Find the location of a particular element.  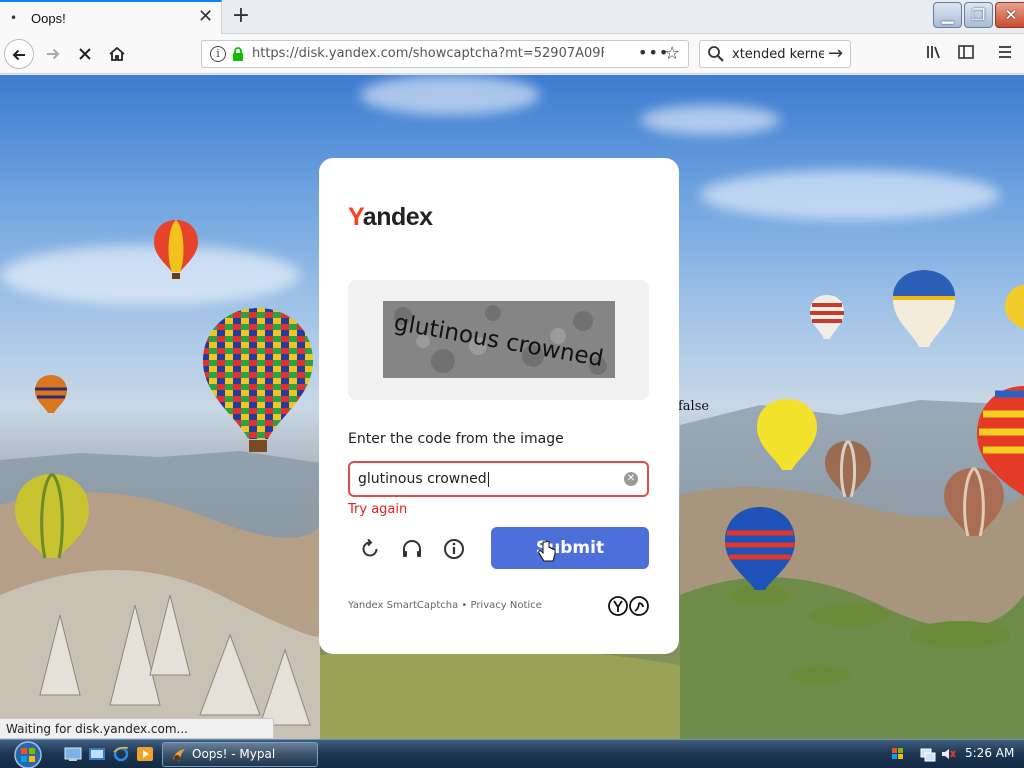

show-desktop-icon is located at coordinates (73, 754).